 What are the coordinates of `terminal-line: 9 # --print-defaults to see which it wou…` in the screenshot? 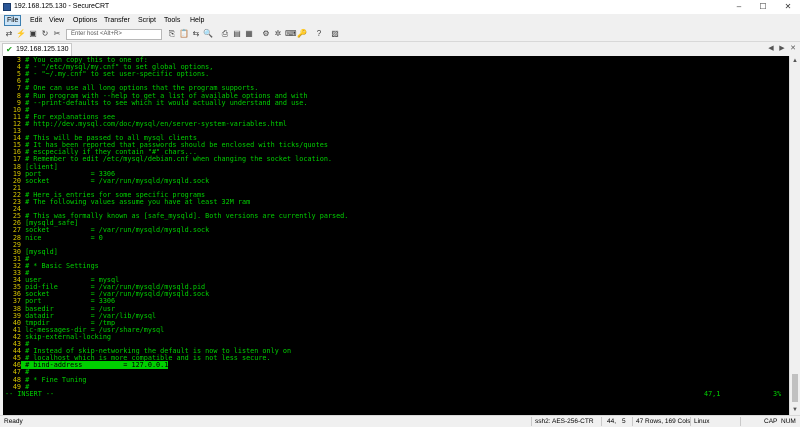 It's located at (156, 102).